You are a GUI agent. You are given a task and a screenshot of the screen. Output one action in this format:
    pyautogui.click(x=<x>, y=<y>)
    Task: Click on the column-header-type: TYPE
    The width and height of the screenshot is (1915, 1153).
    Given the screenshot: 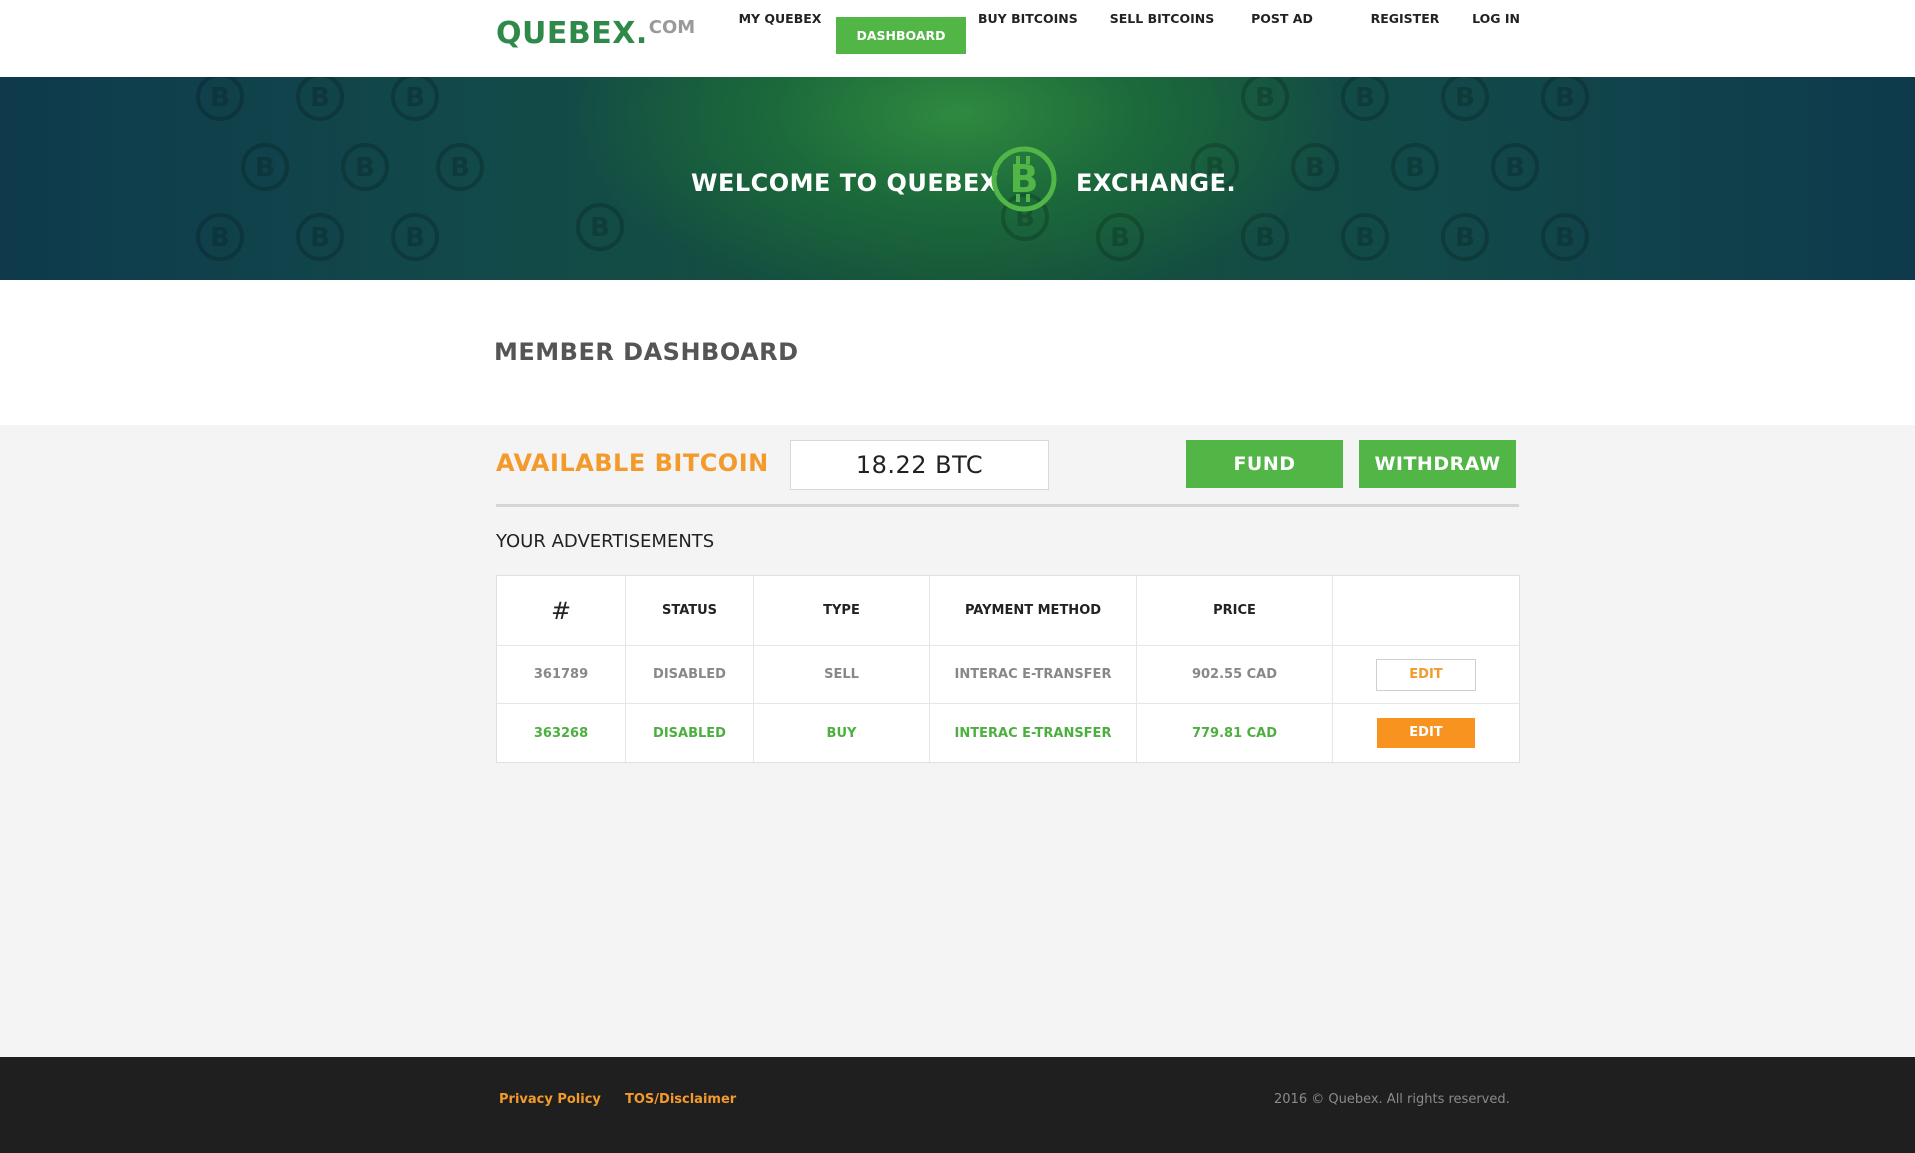 What is the action you would take?
    pyautogui.click(x=842, y=610)
    